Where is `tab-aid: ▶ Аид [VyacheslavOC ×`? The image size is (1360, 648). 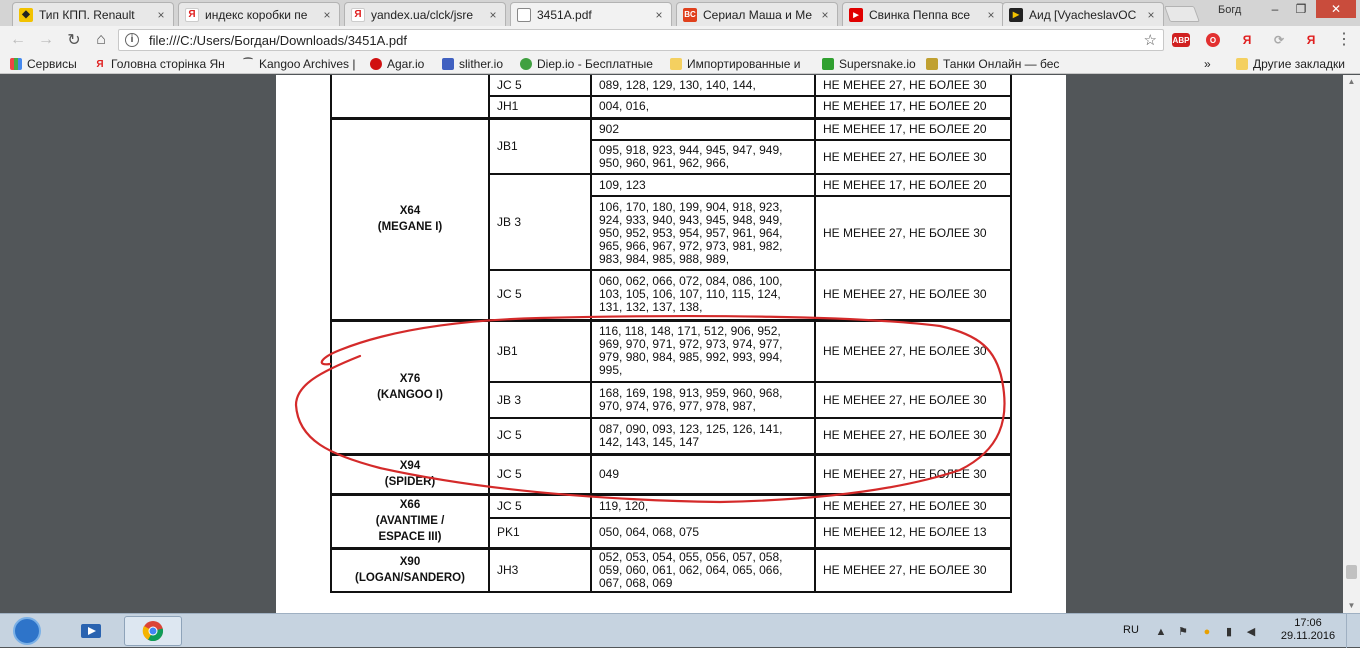 tab-aid: ▶ Аид [VyacheslavOC × is located at coordinates (1083, 14).